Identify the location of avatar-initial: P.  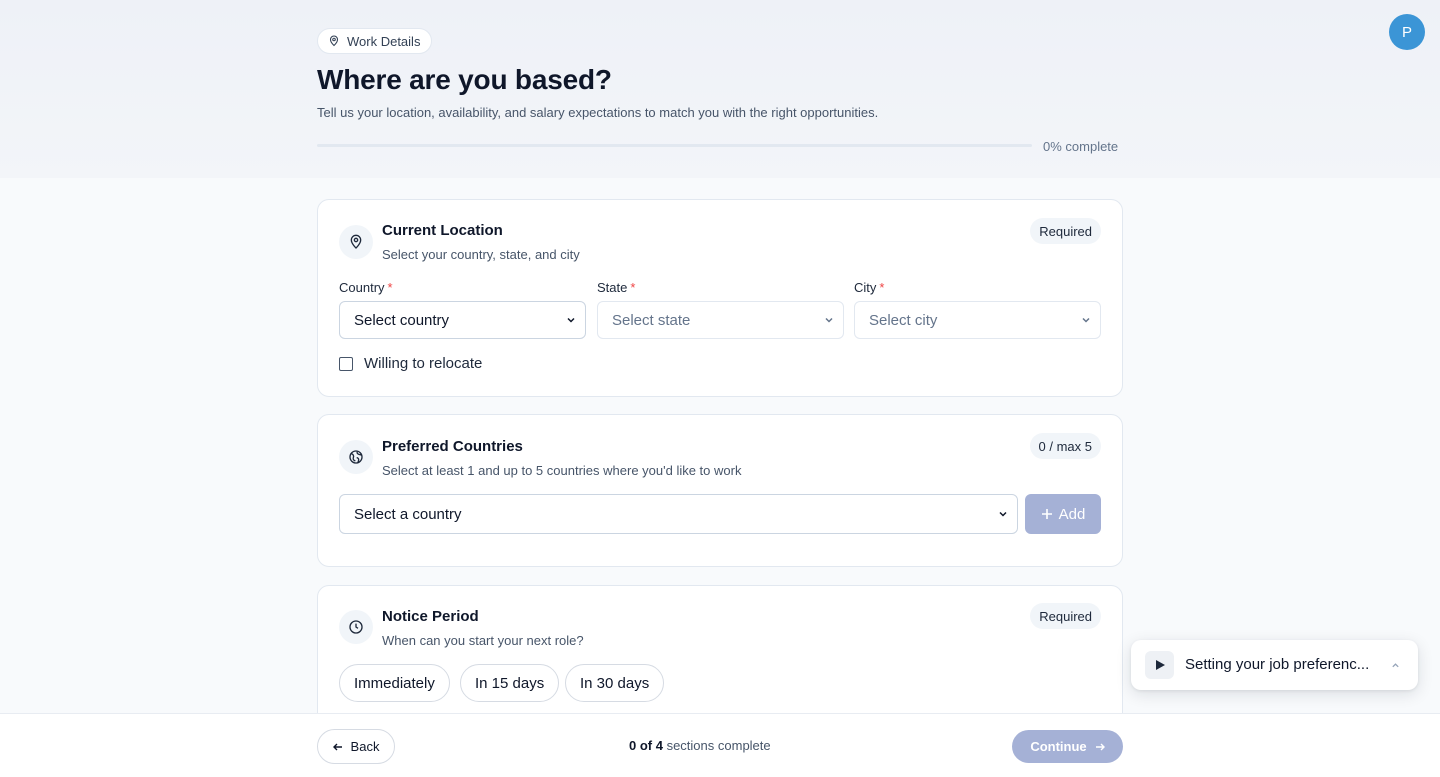
(1406, 32).